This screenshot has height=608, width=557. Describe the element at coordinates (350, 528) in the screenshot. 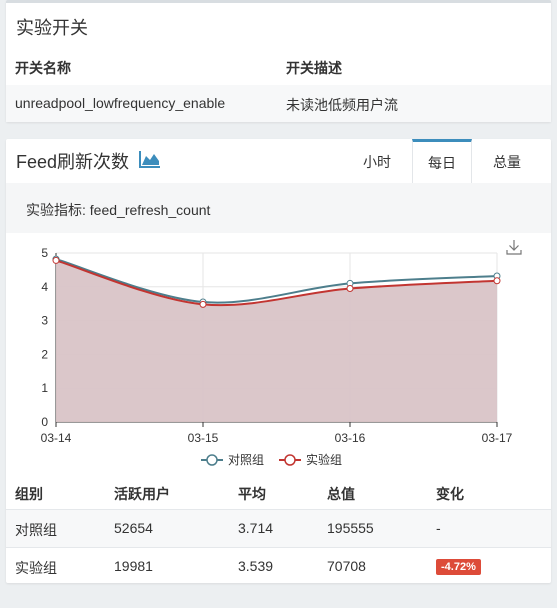

I see `total-value: 195555` at that location.